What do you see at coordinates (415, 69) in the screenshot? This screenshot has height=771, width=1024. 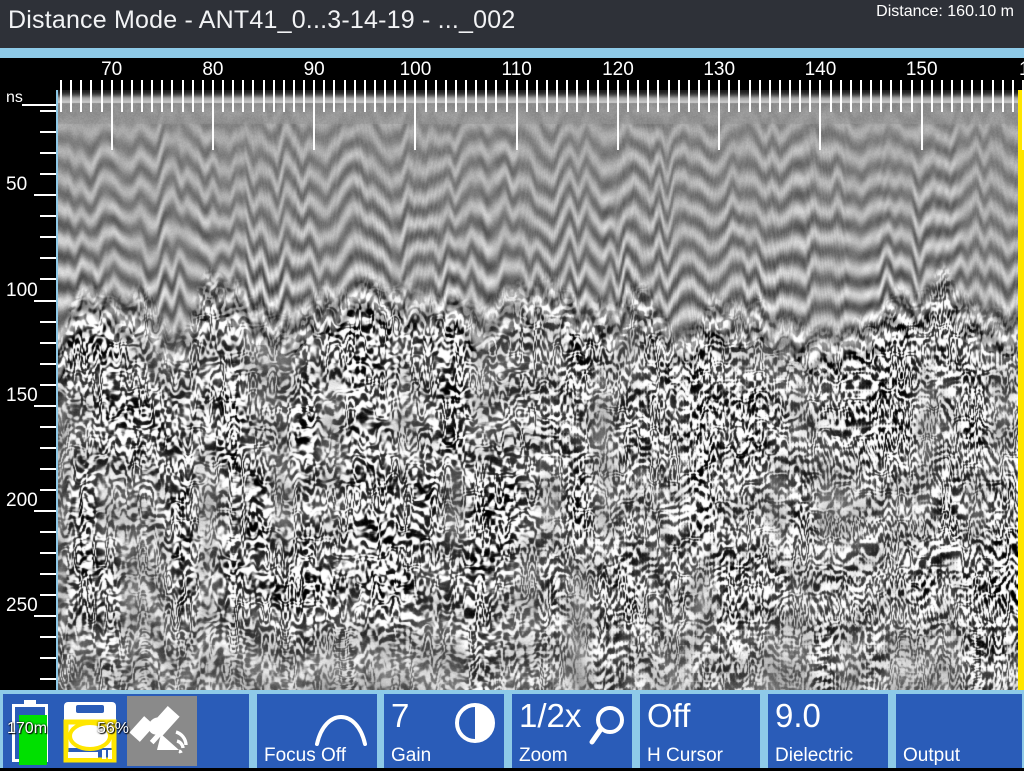 I see `x-axis-tick-label: 100` at bounding box center [415, 69].